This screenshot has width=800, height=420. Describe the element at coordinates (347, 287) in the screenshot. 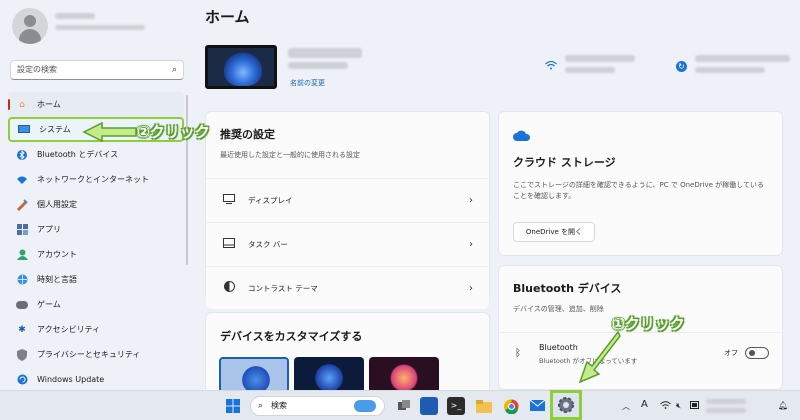

I see `recommended-row-contrast: コントラスト テーマ ›` at that location.